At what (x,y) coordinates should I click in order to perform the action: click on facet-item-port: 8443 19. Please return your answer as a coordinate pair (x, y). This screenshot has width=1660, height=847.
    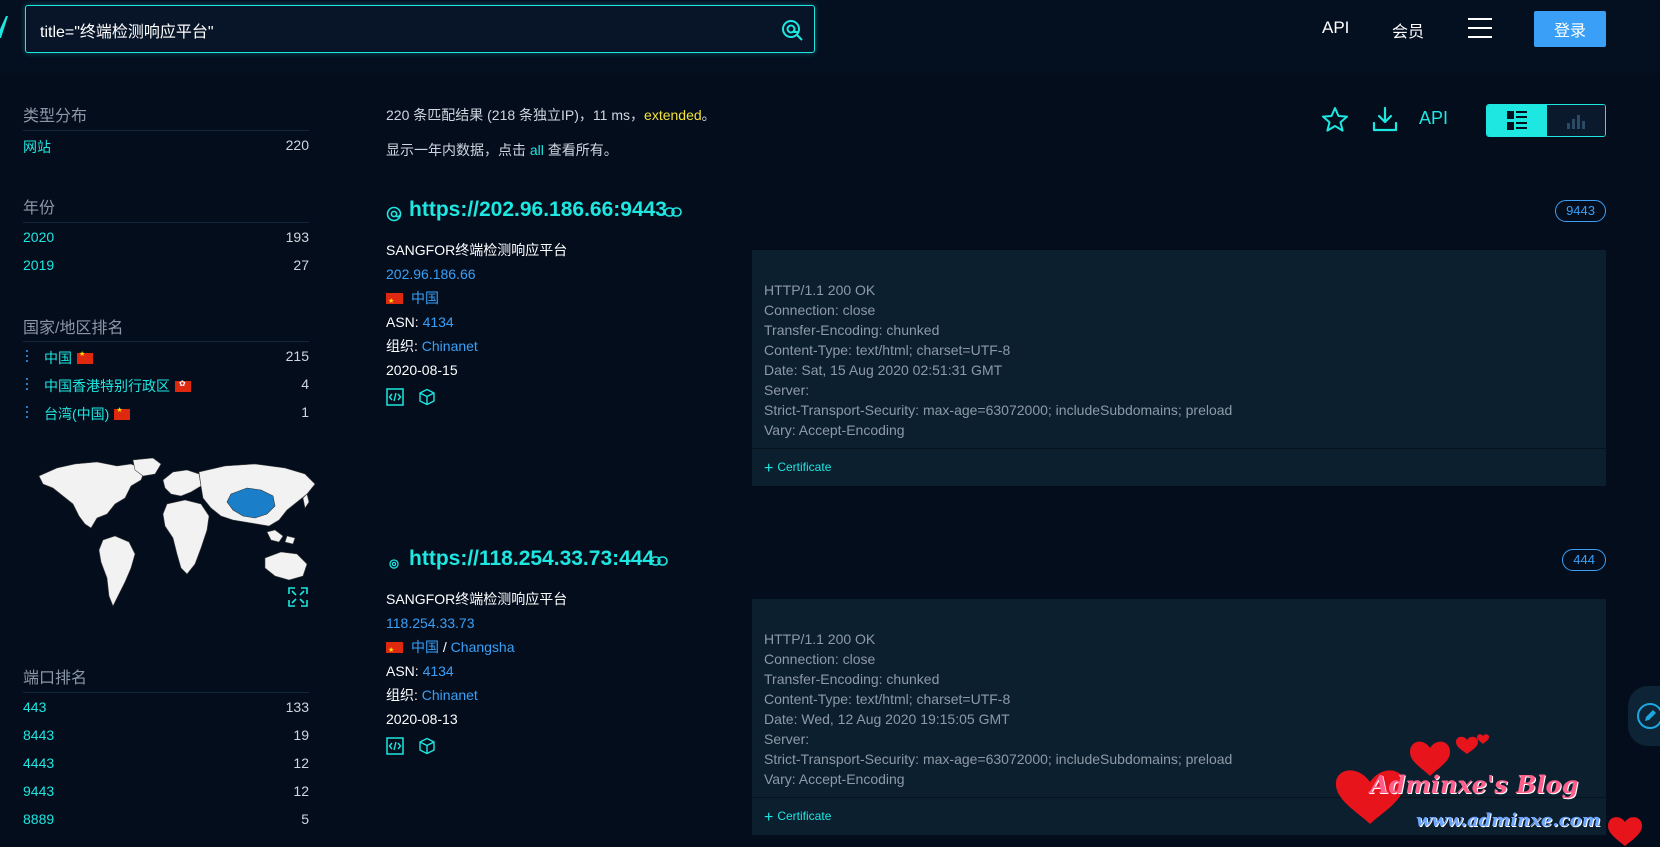
    Looking at the image, I should click on (166, 737).